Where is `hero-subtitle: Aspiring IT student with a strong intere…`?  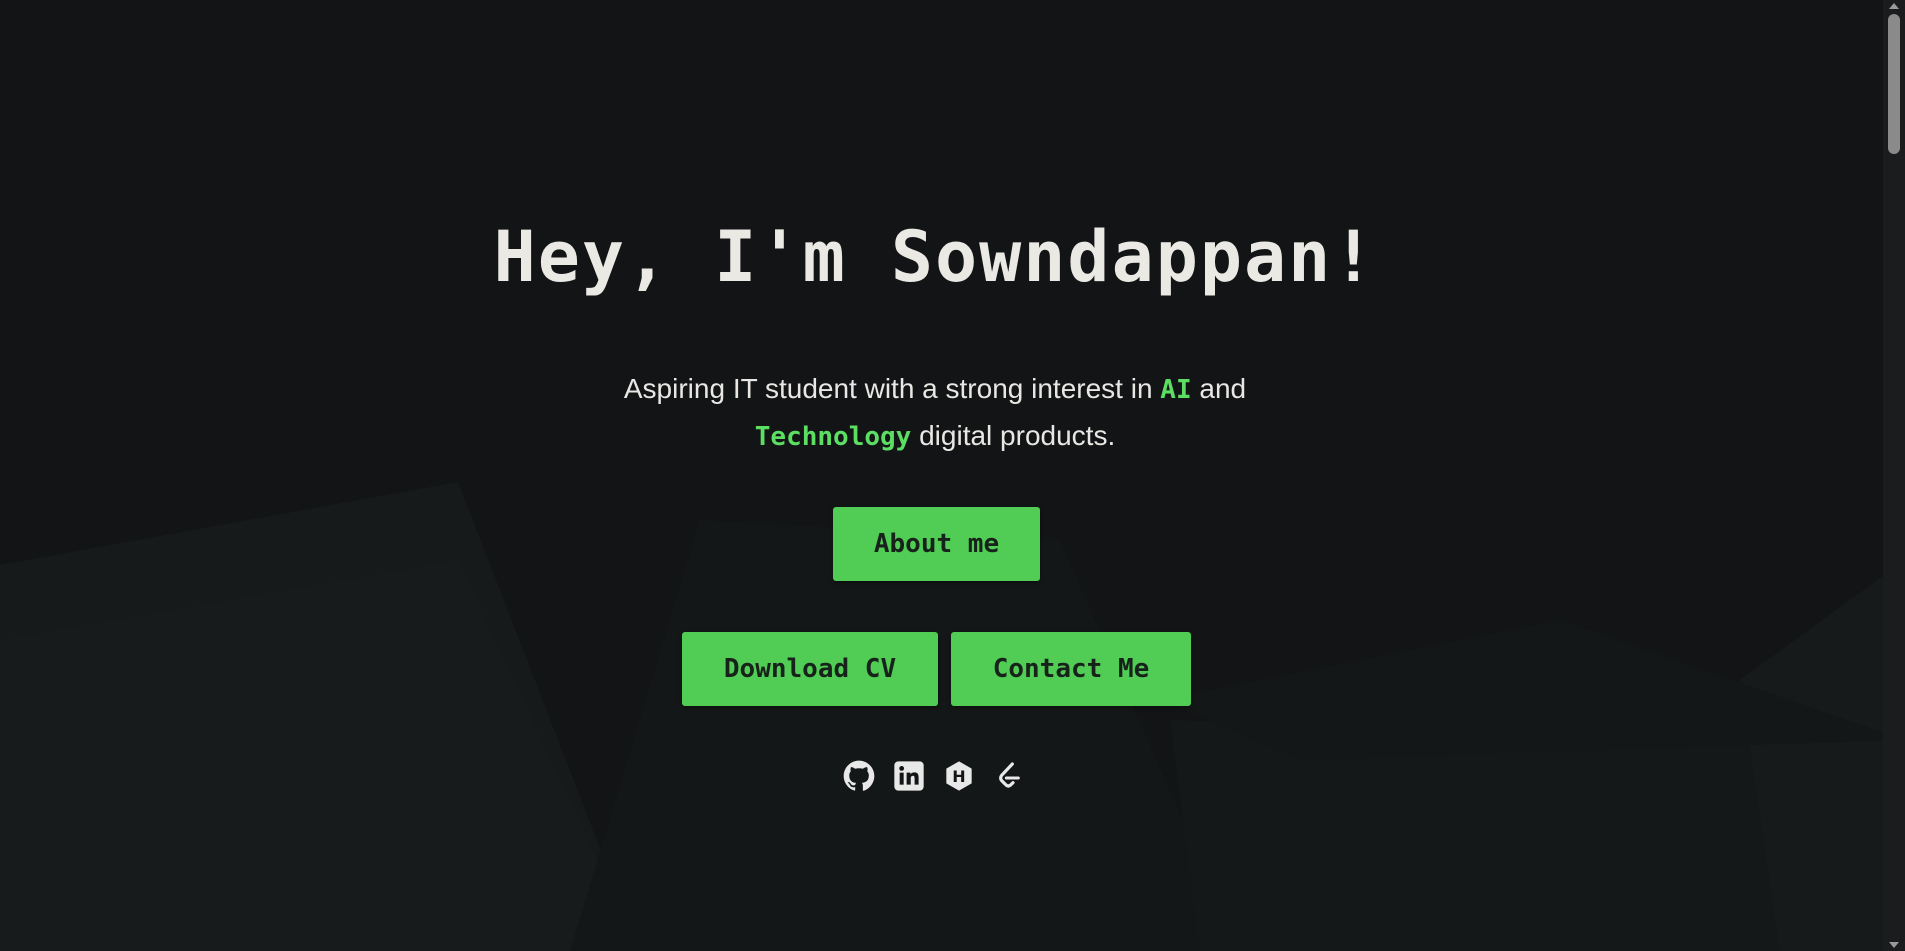 hero-subtitle: Aspiring IT student with a strong intere… is located at coordinates (935, 413).